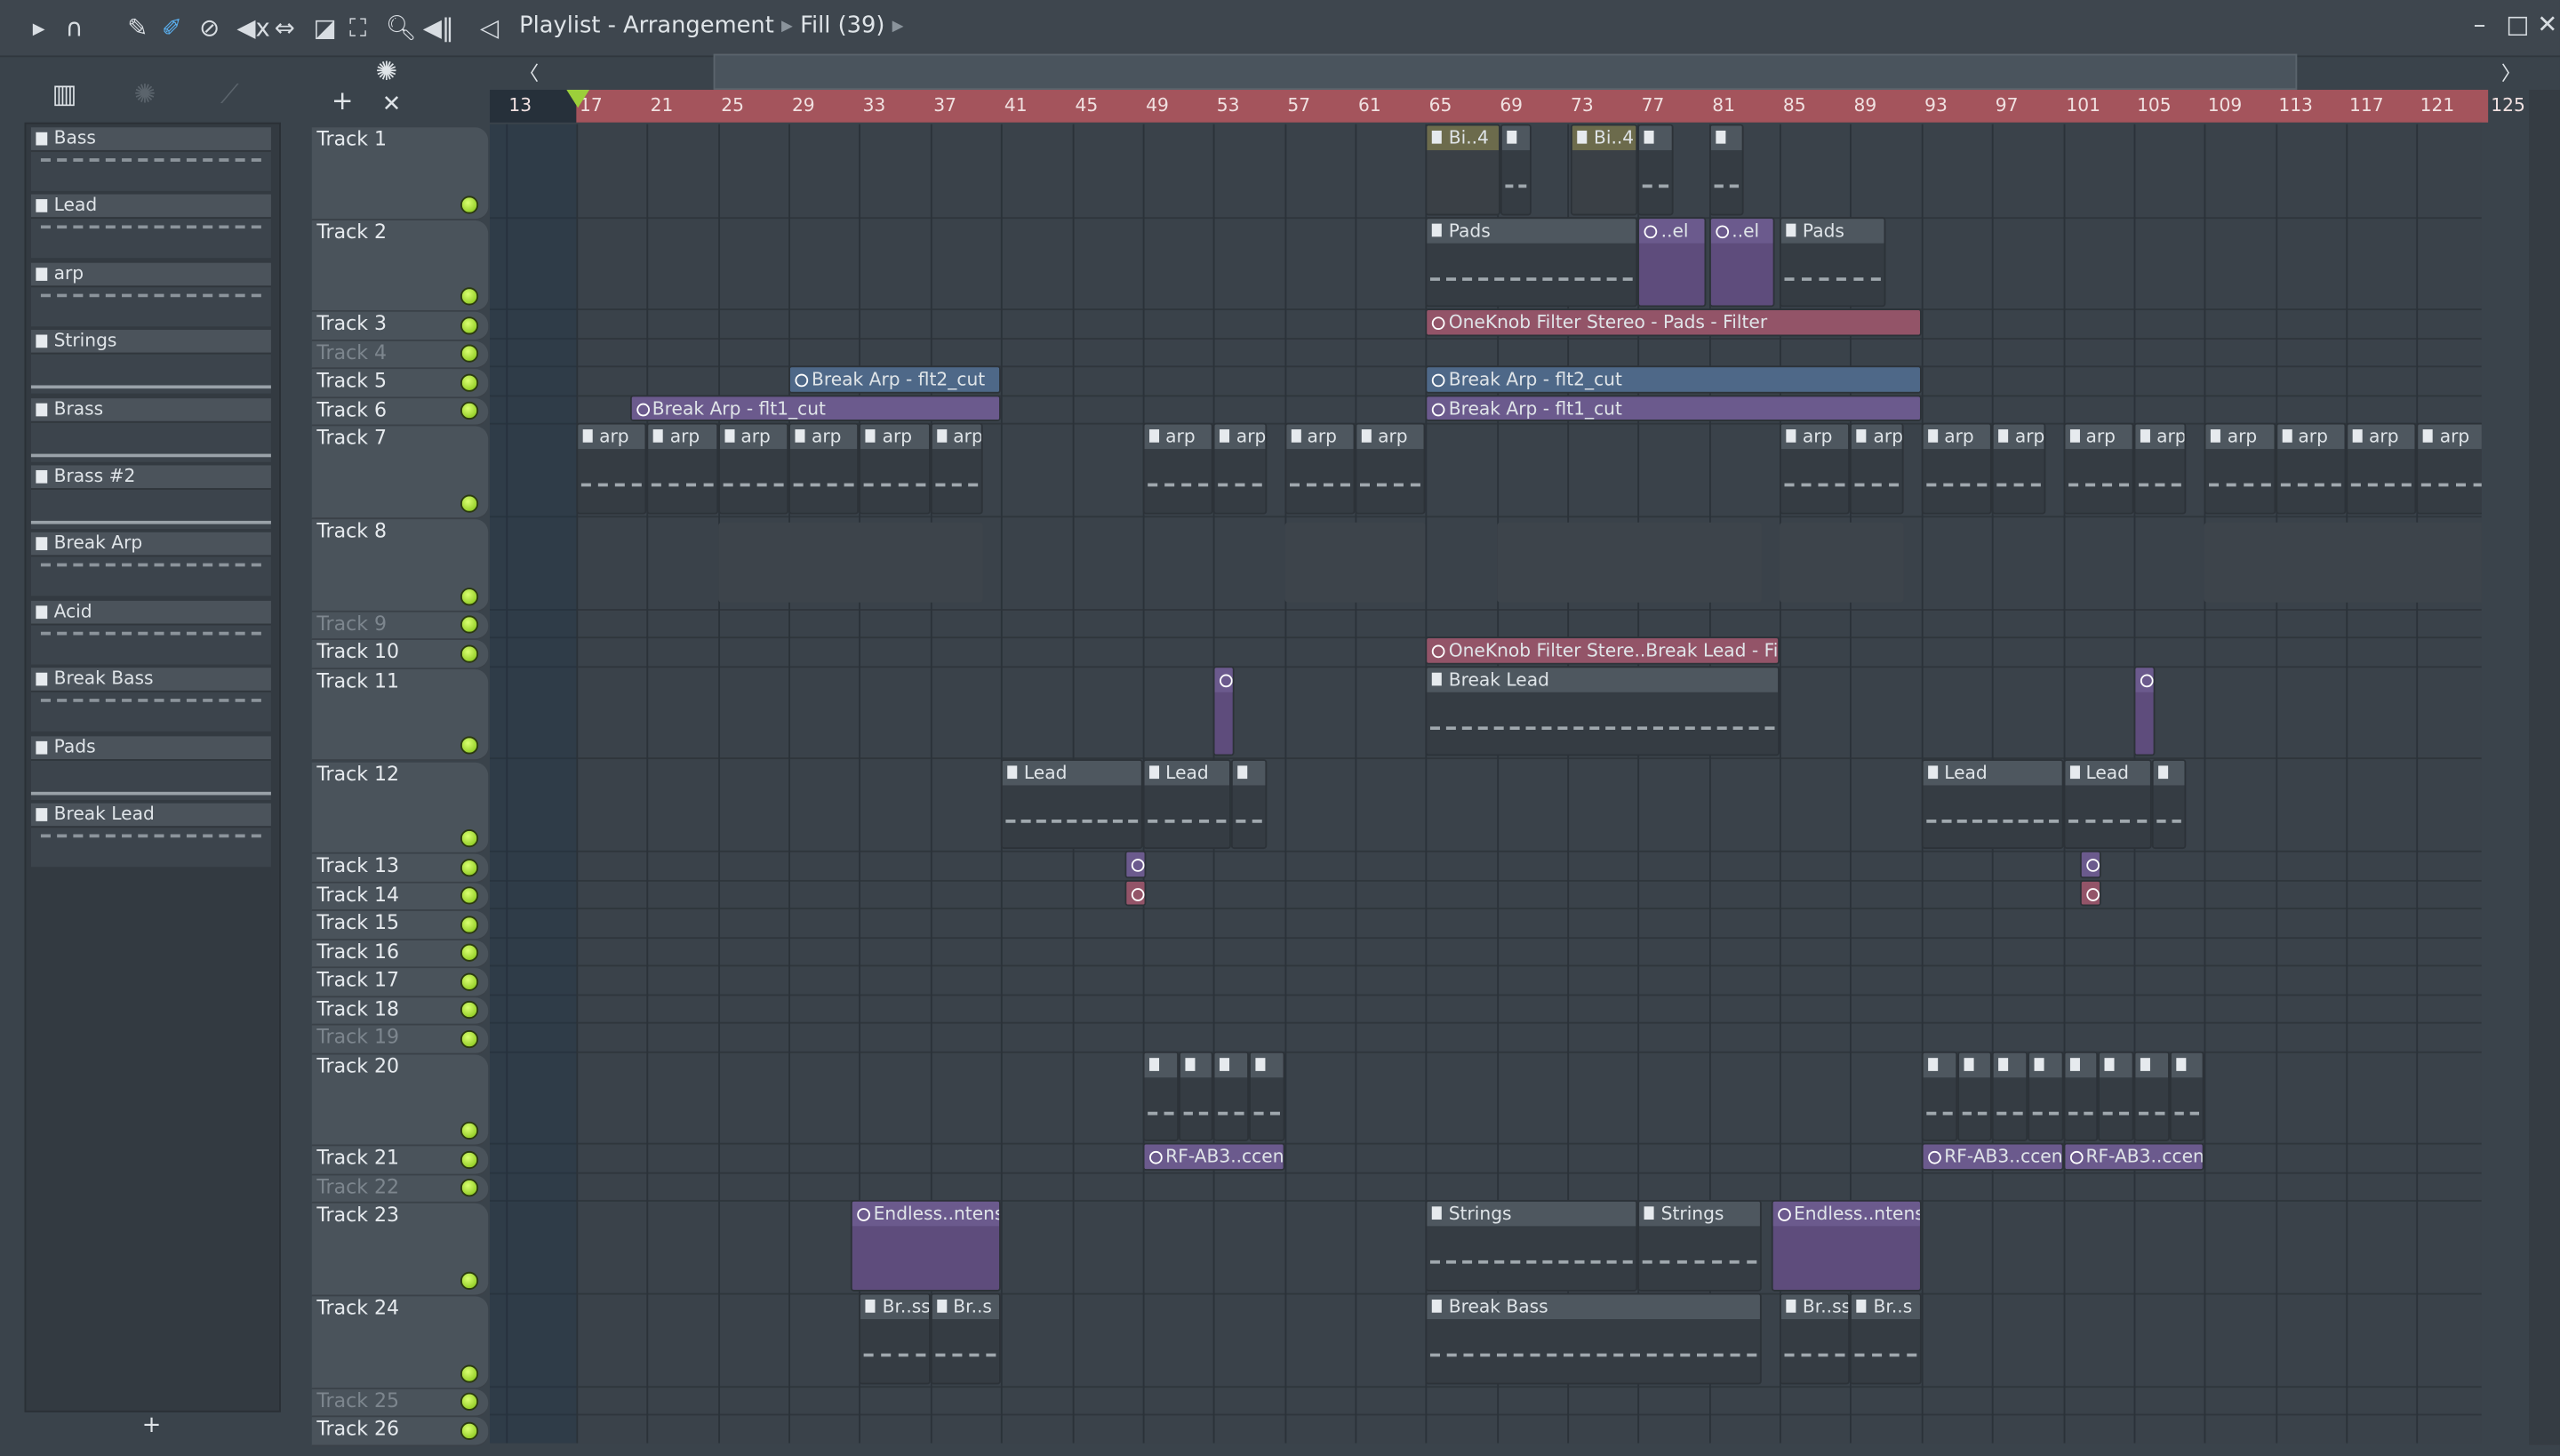 The width and height of the screenshot is (2560, 1456). What do you see at coordinates (39, 28) in the screenshot?
I see `play-arrow-icon: ▸` at bounding box center [39, 28].